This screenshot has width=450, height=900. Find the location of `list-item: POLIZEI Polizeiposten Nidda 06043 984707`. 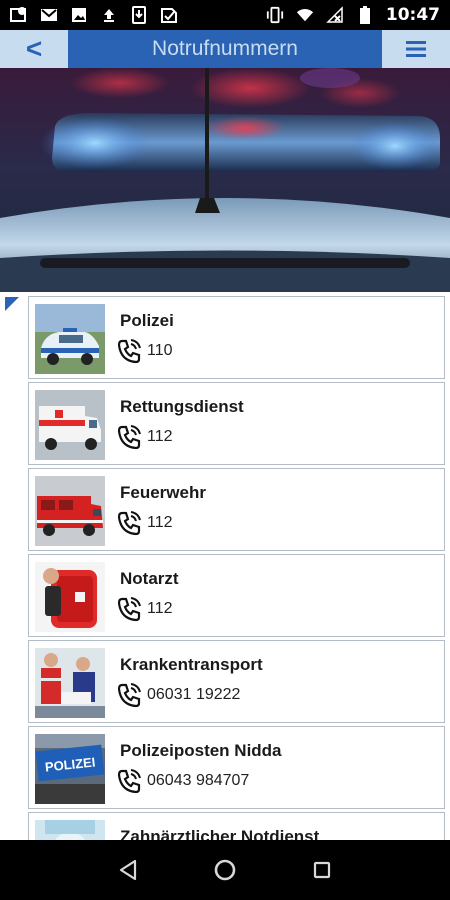

list-item: POLIZEI Polizeiposten Nidda 06043 984707 is located at coordinates (236, 767).